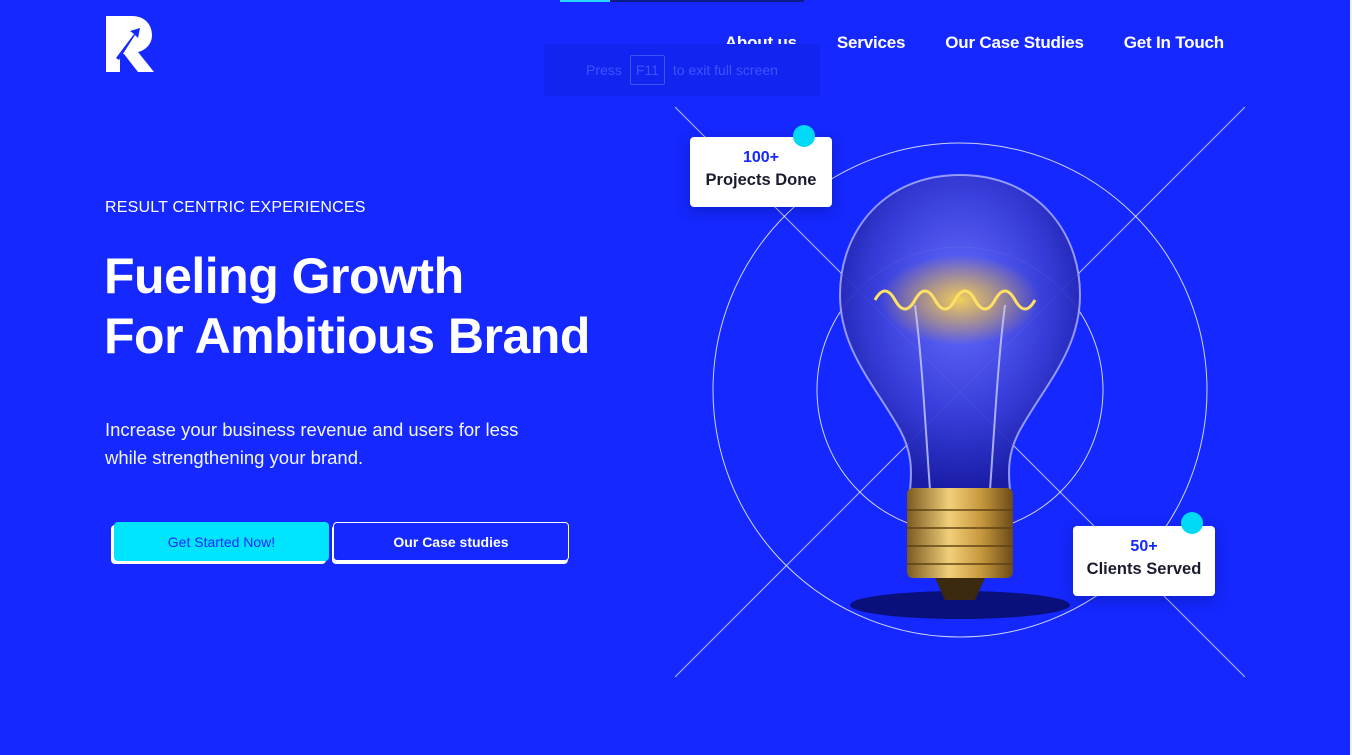 This screenshot has width=1352, height=755. Describe the element at coordinates (1144, 569) in the screenshot. I see `stat-label: Clients Served` at that location.